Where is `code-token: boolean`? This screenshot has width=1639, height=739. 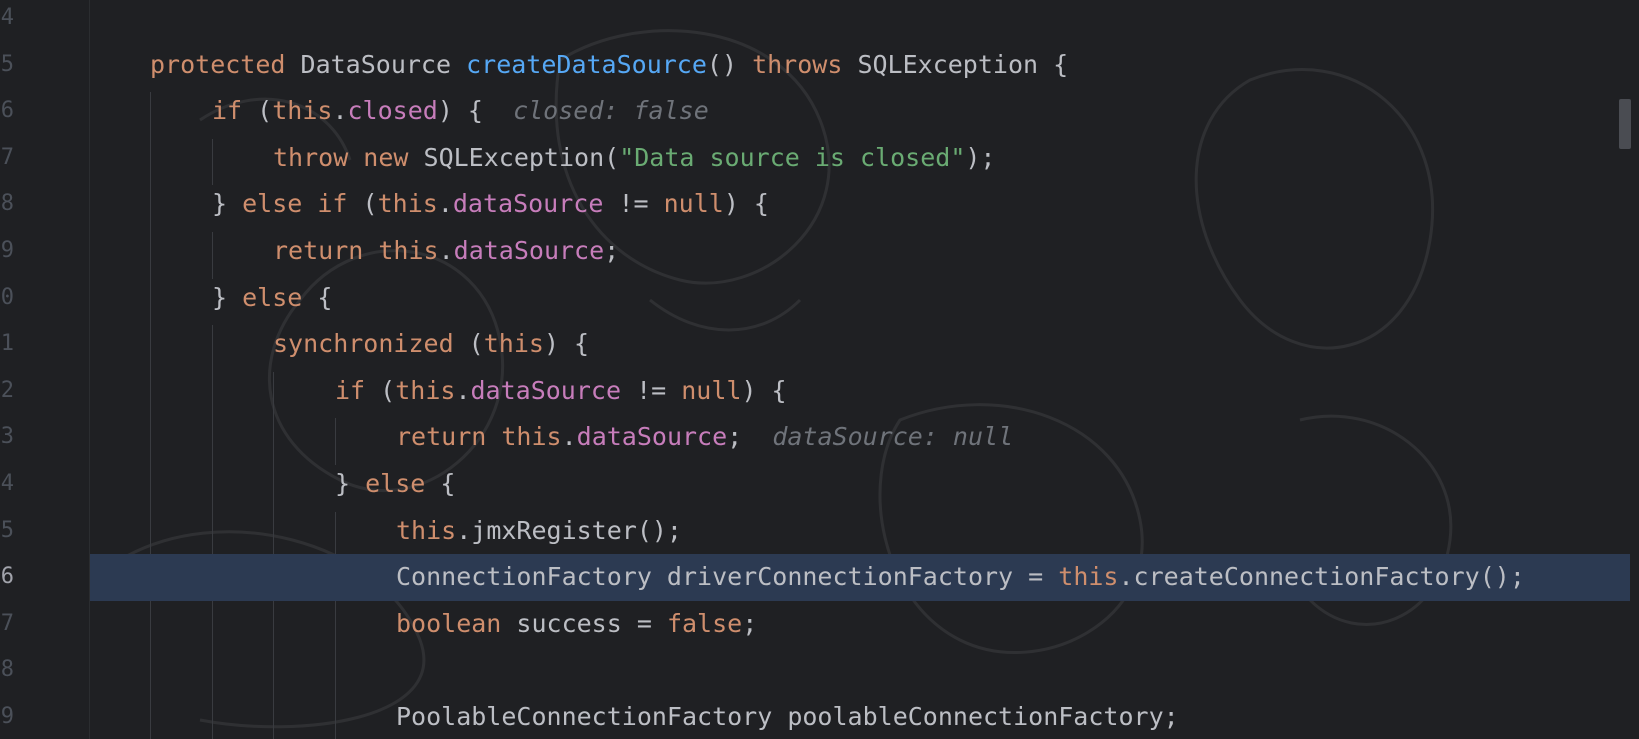 code-token: boolean is located at coordinates (456, 623).